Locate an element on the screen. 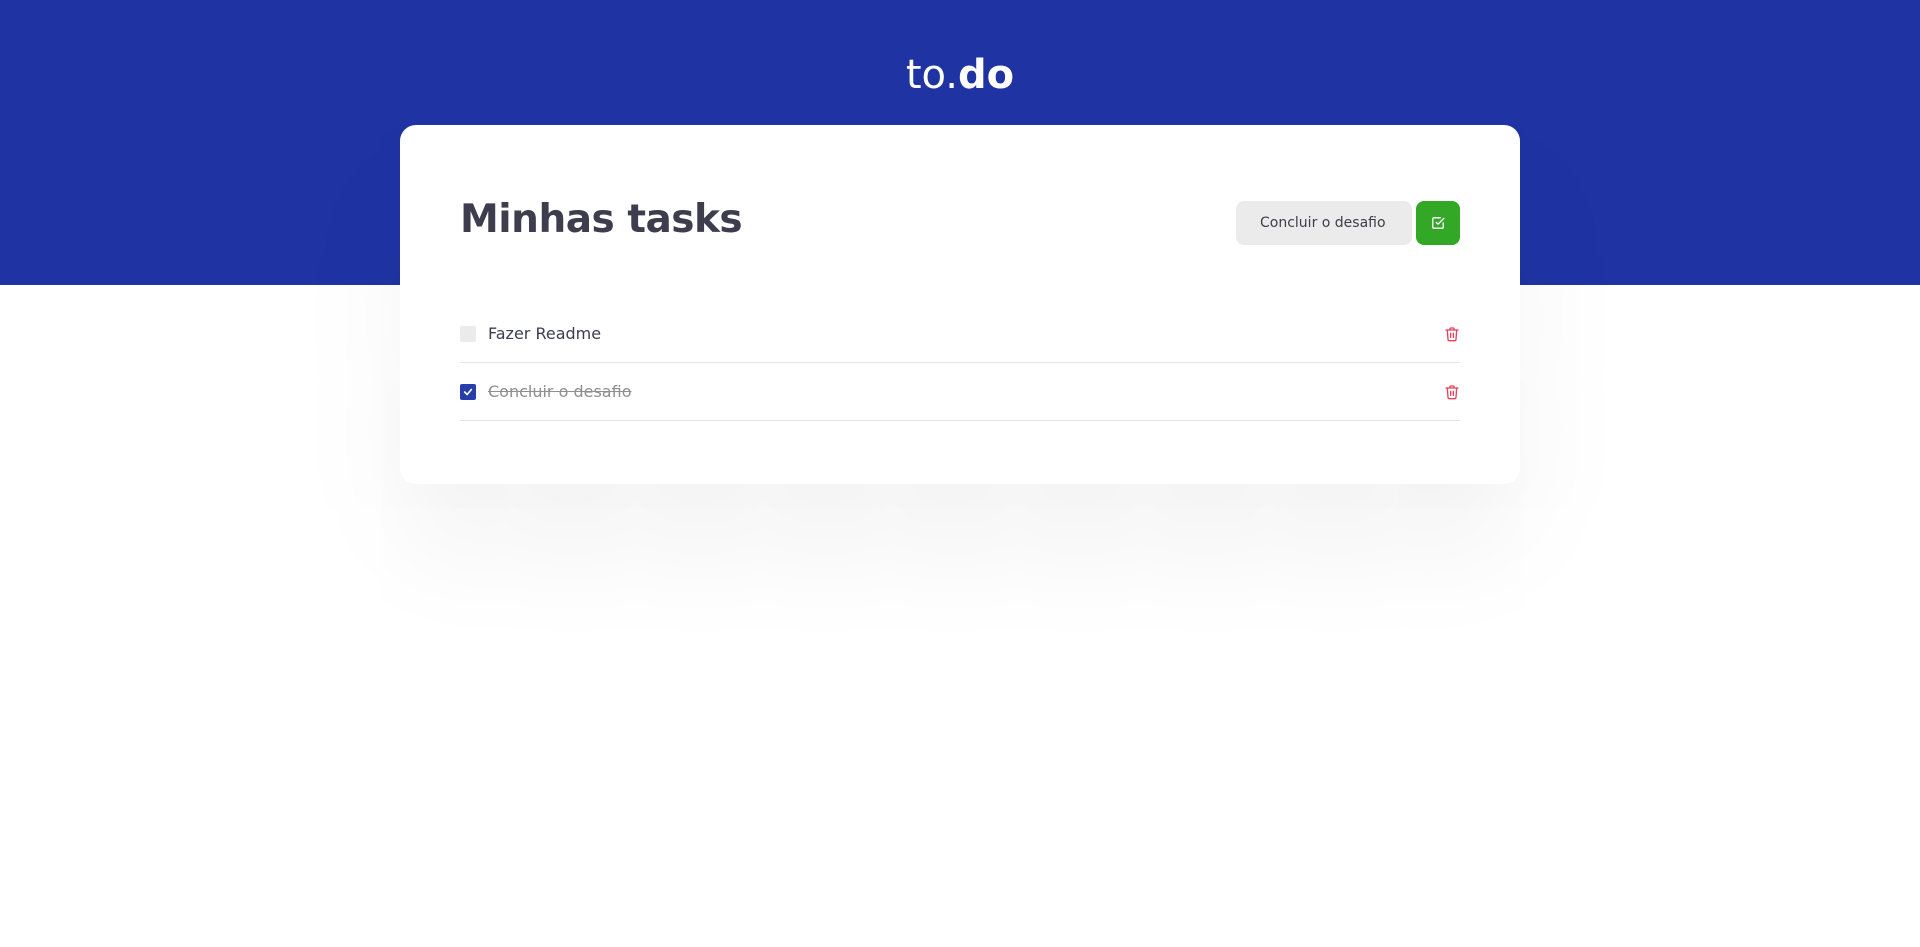  app-logo: to.do is located at coordinates (960, 75).